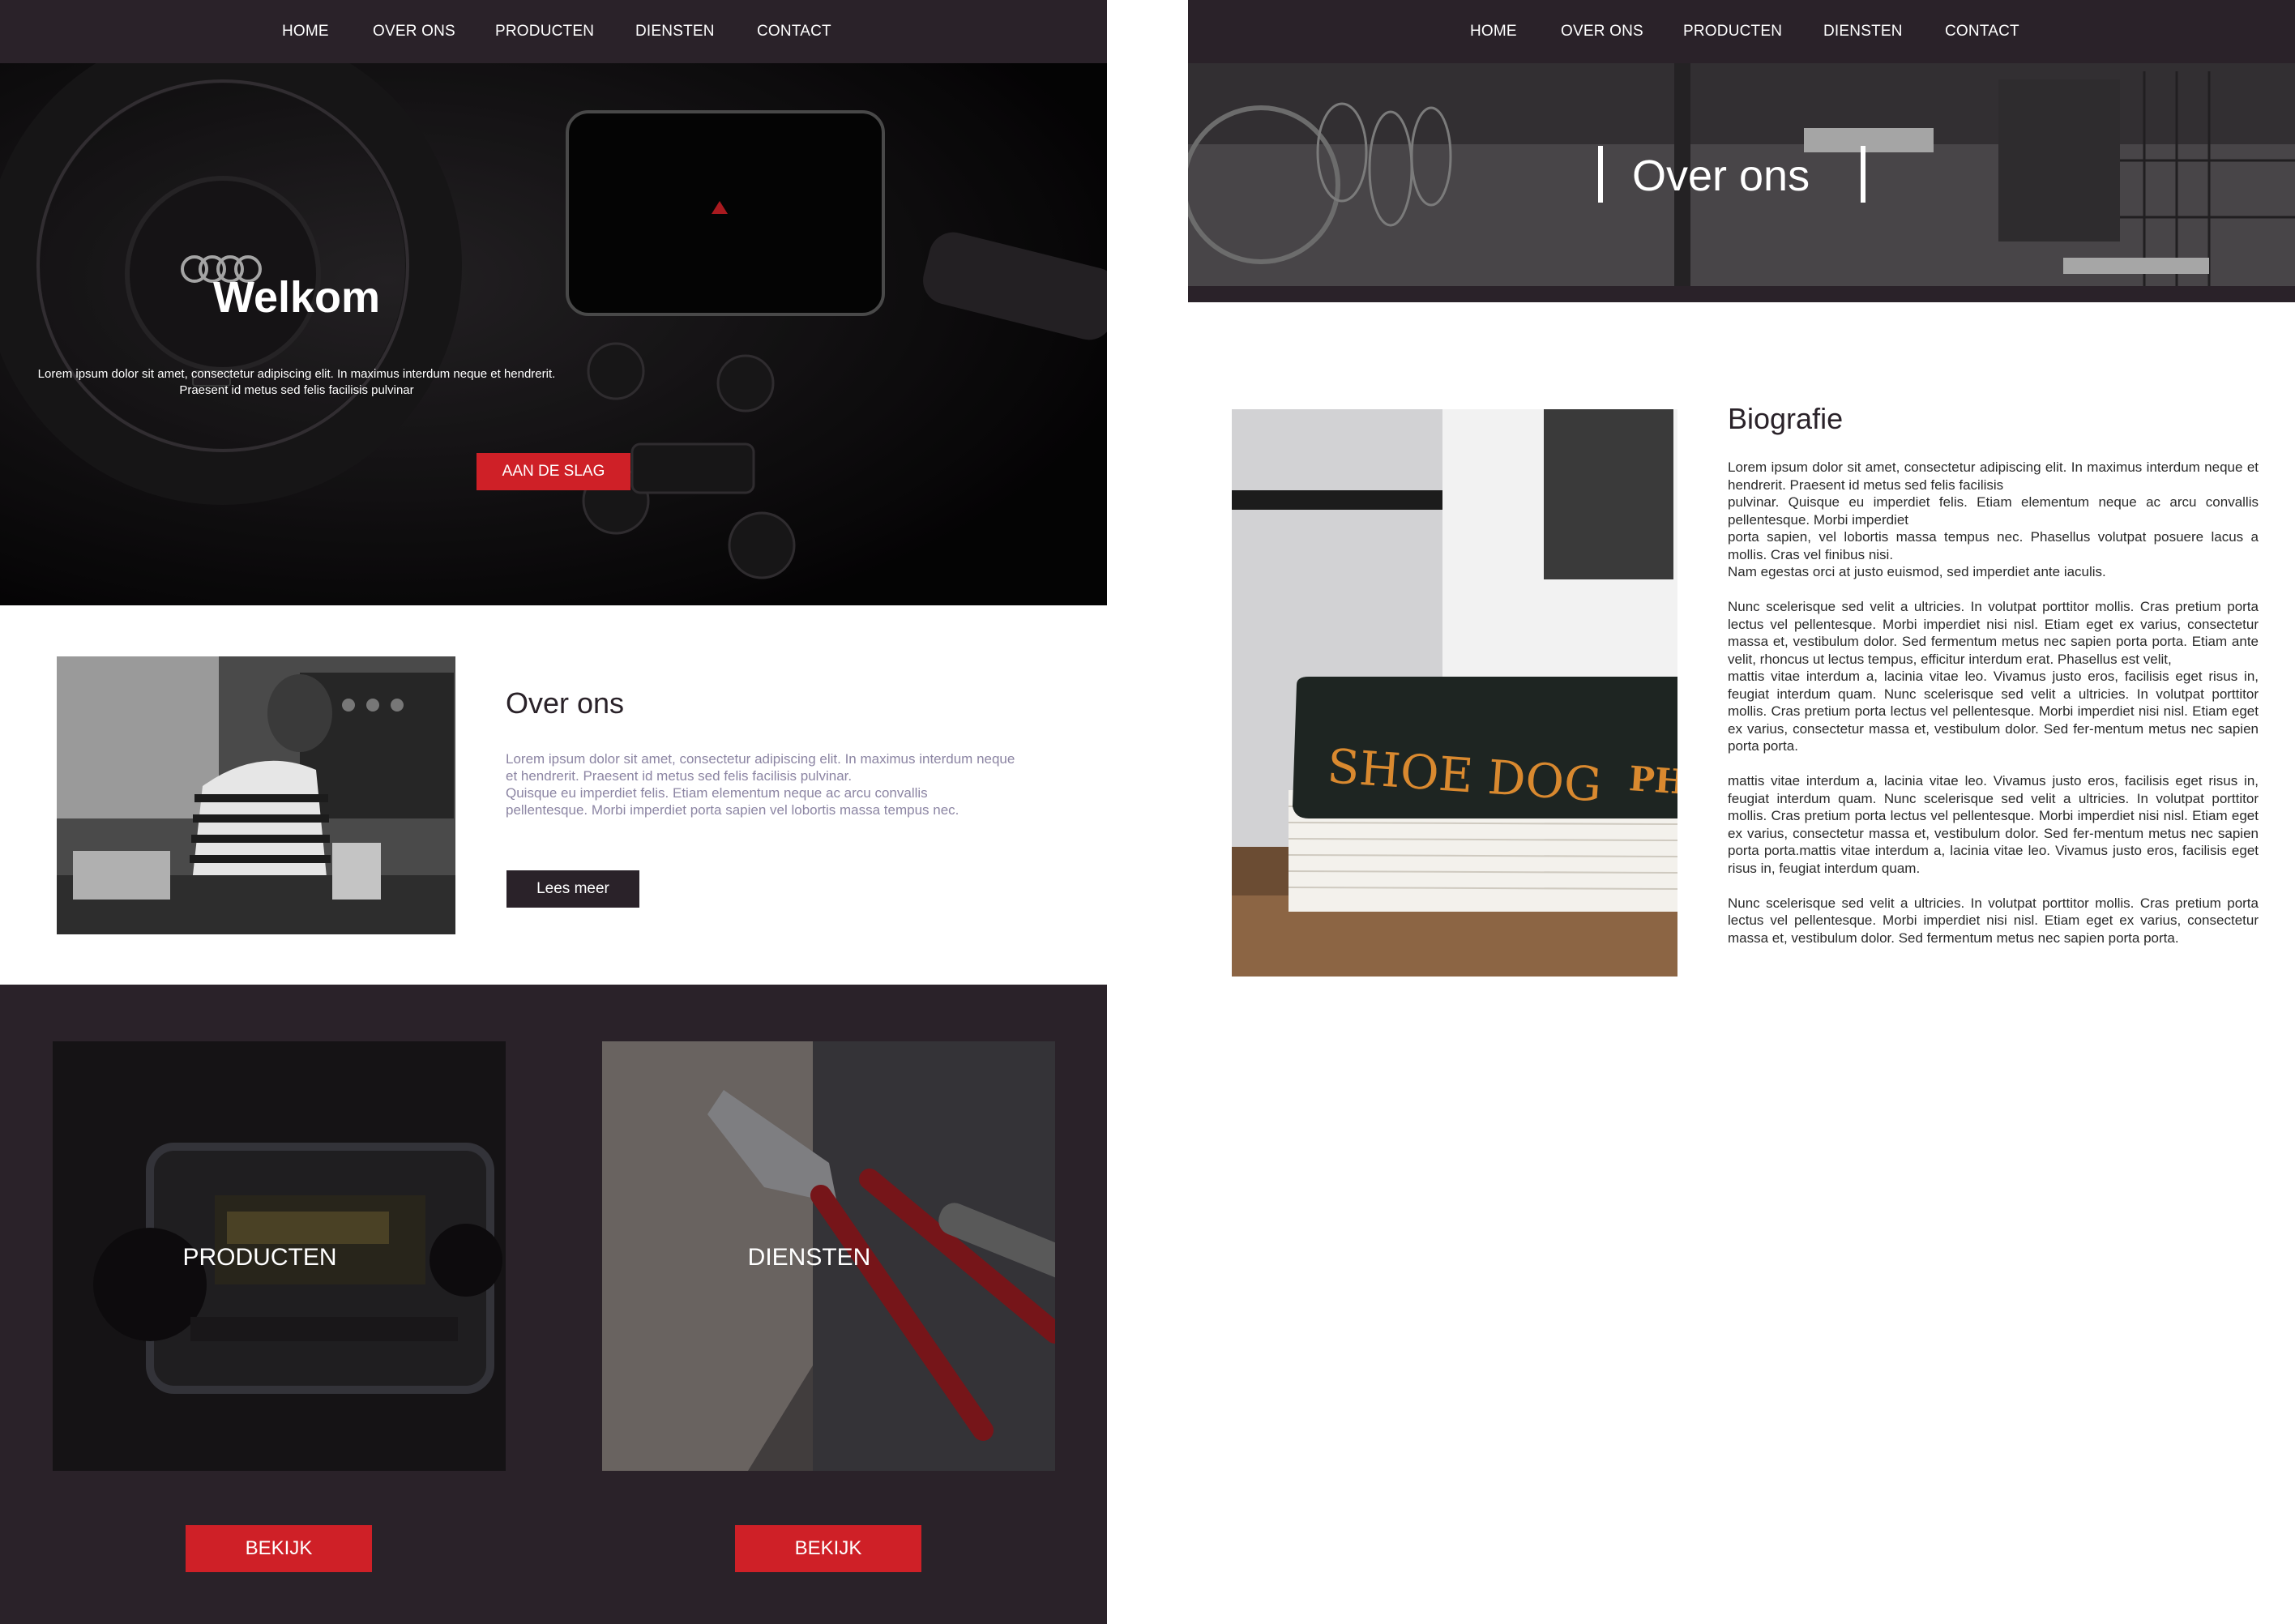 This screenshot has height=1624, width=2295. Describe the element at coordinates (573, 889) in the screenshot. I see `lees-meer-button: Lees meer` at that location.